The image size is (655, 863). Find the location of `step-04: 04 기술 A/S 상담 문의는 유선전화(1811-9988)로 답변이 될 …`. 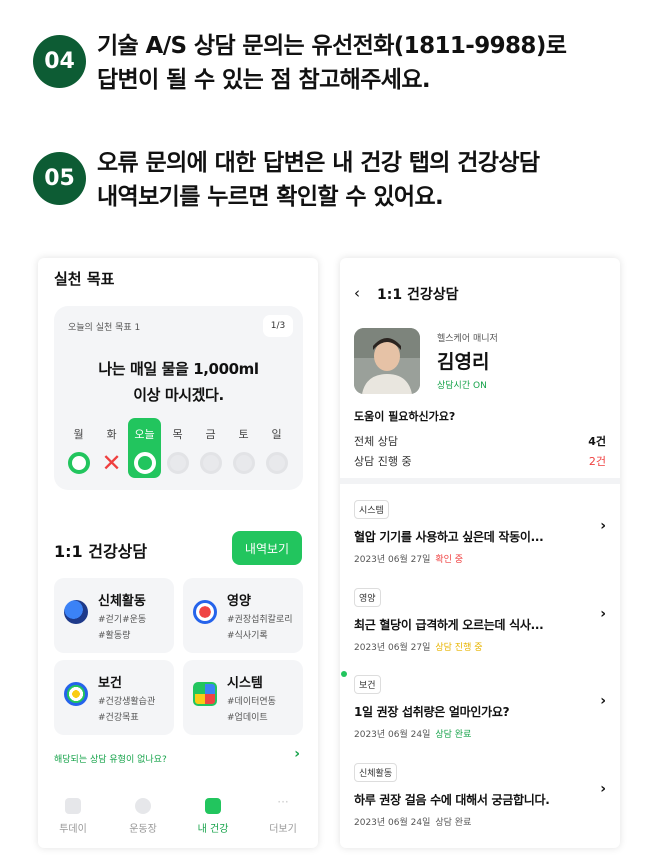

step-04: 04 기술 A/S 상담 문의는 유선전화(1811-9988)로 답변이 될 … is located at coordinates (300, 63).